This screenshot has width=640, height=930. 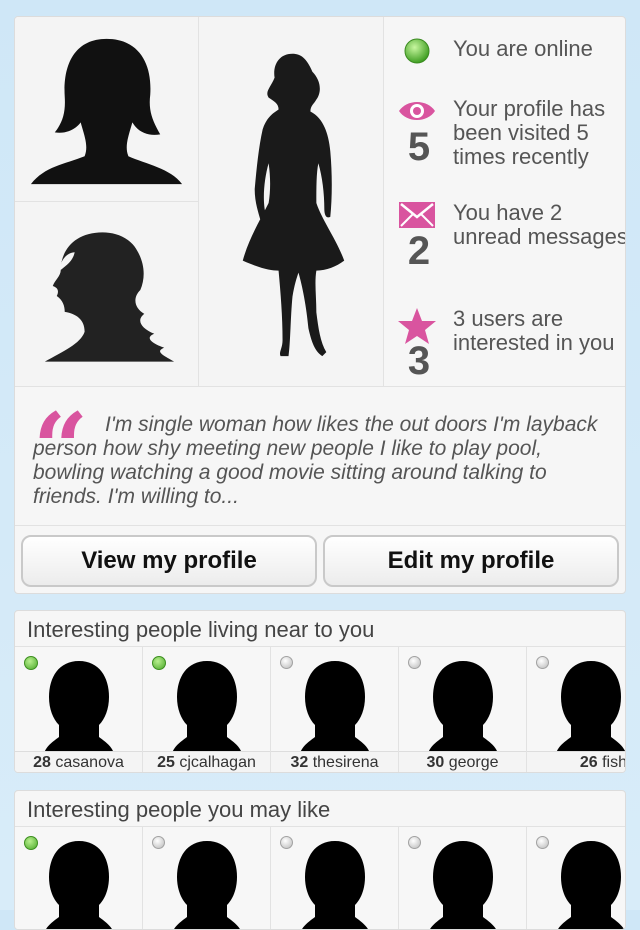 I want to click on online-status-text: You are online, so click(x=523, y=48).